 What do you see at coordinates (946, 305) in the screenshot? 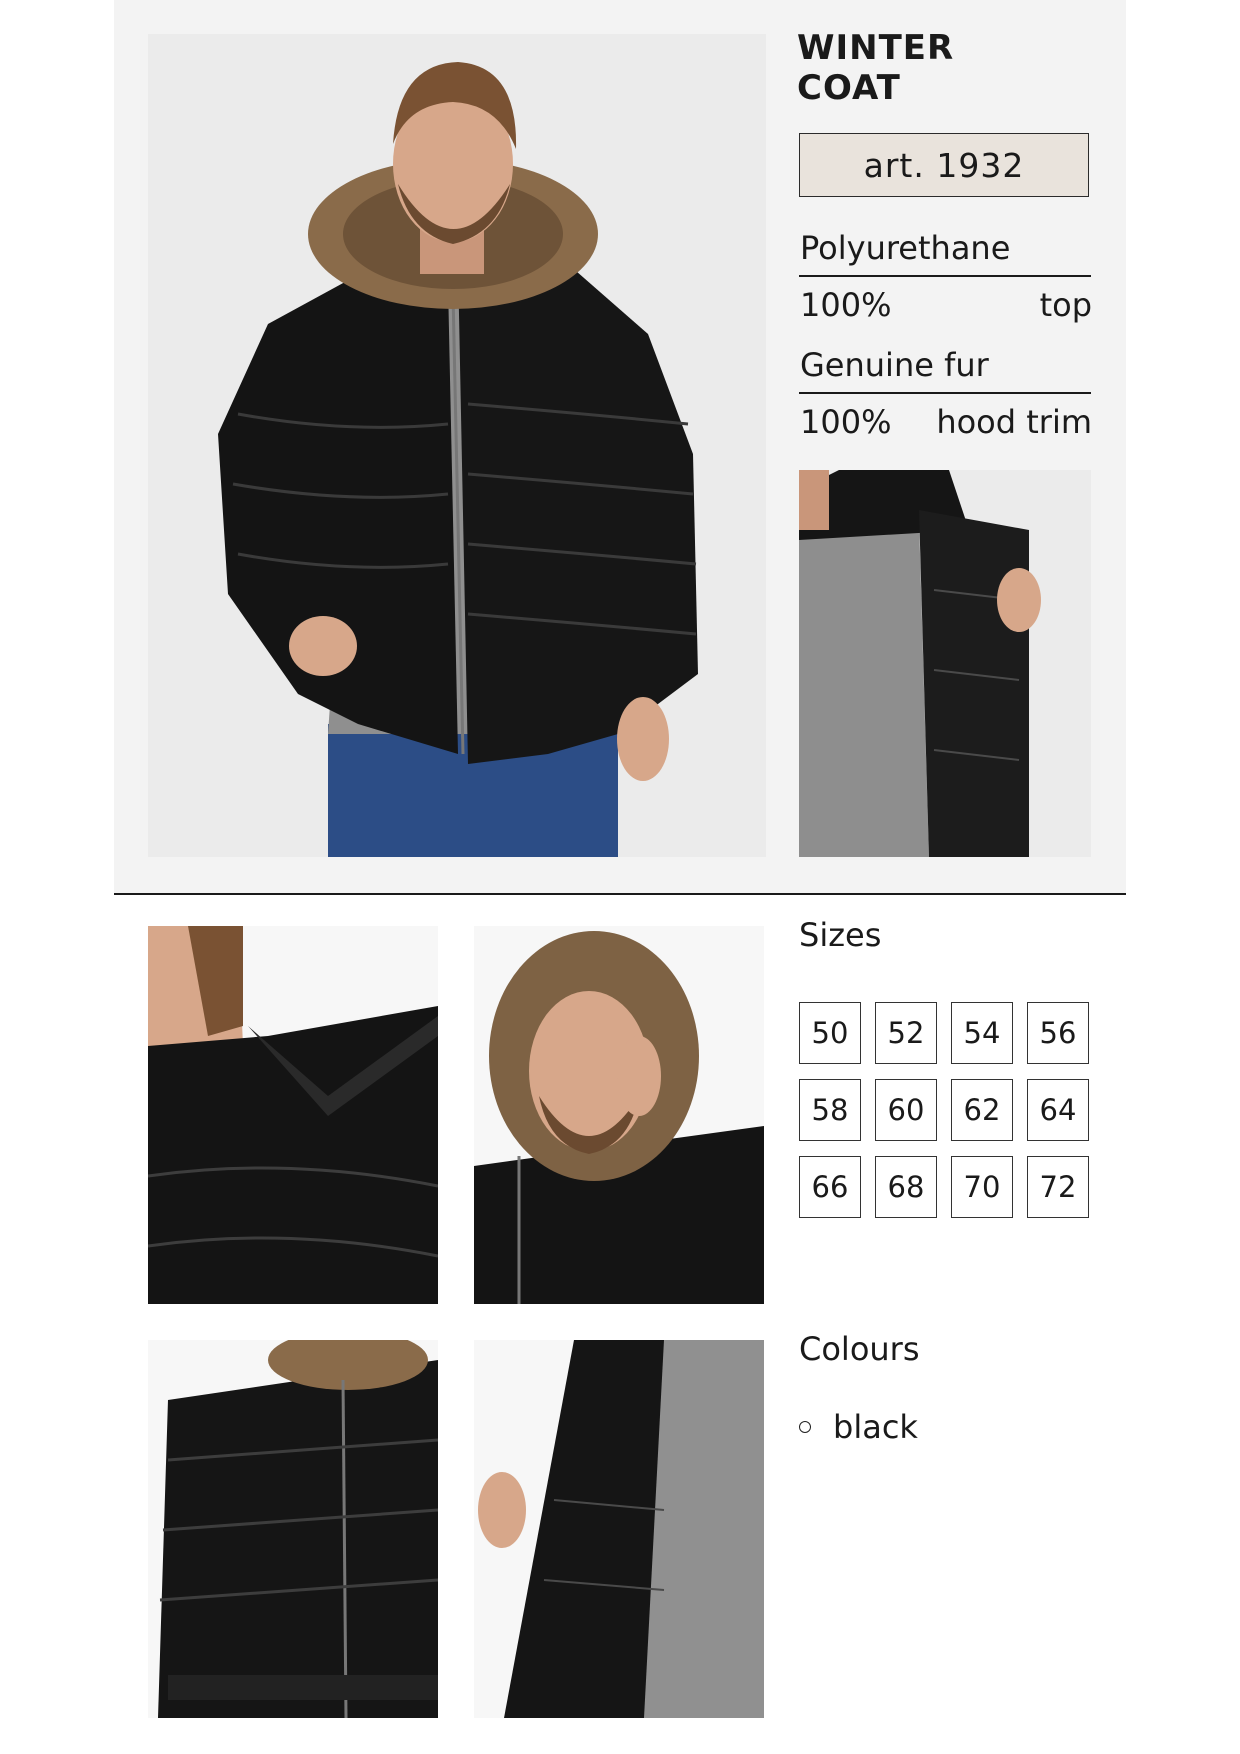
I see `material-row-1: 100% top` at bounding box center [946, 305].